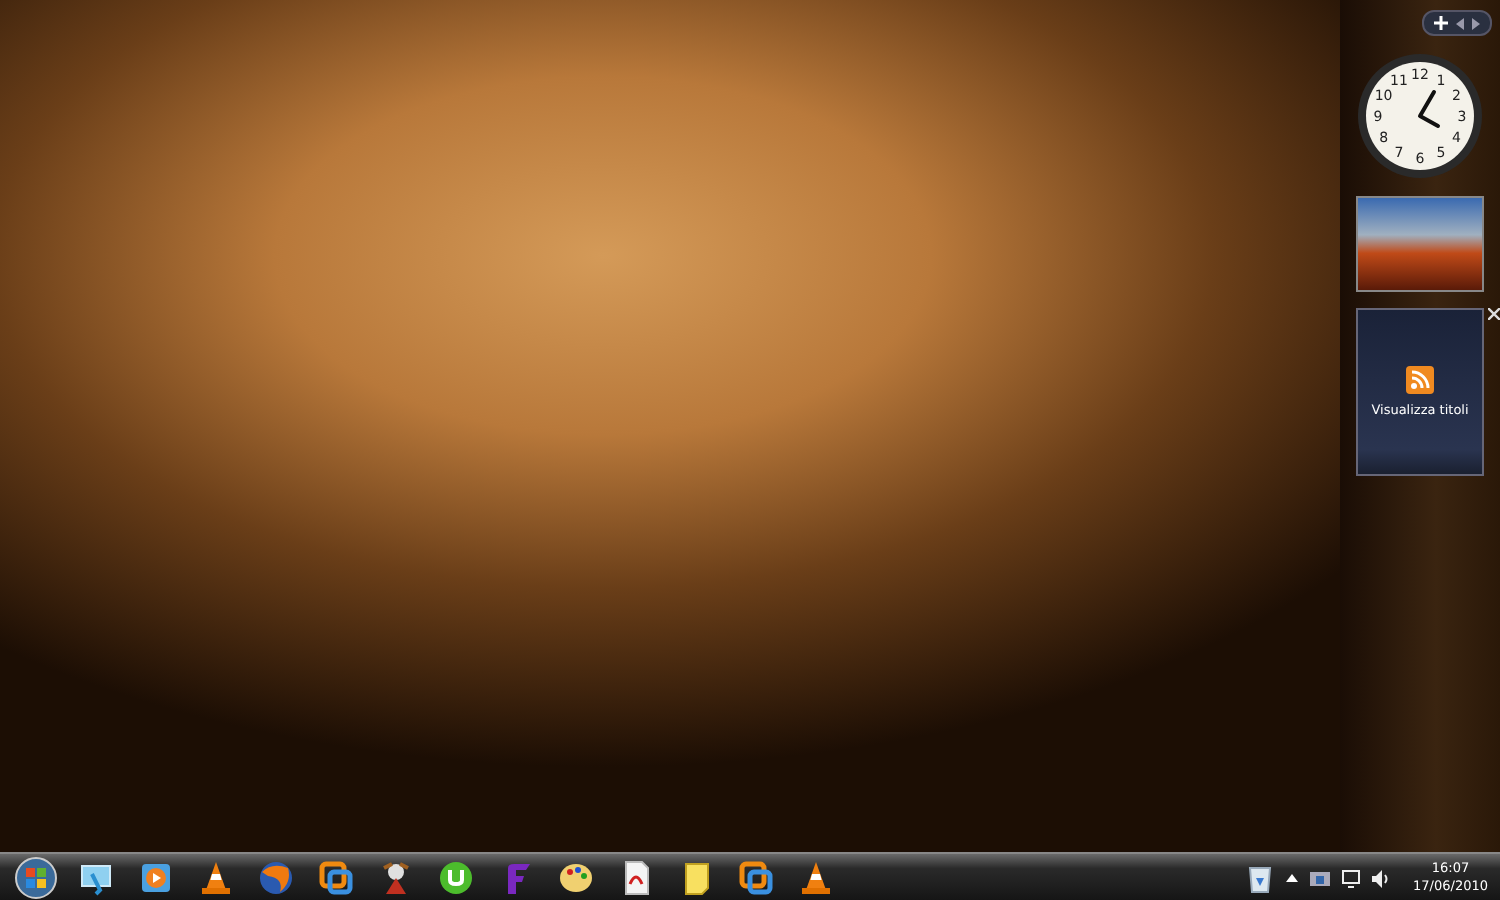  Describe the element at coordinates (1350, 878) in the screenshot. I see `monitor-icon` at that location.